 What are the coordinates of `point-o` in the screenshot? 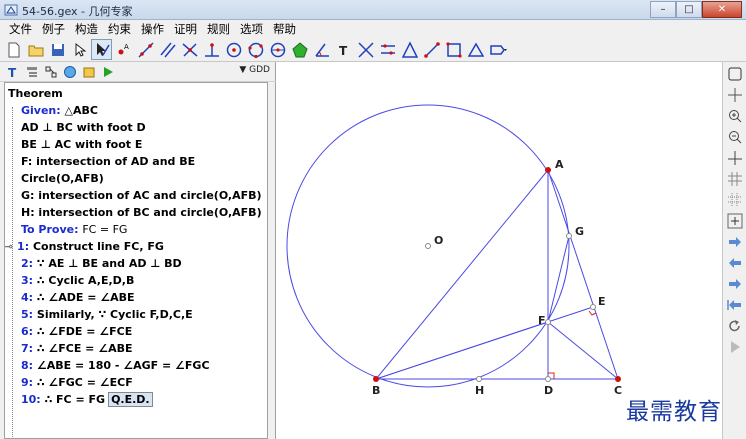 It's located at (428, 246).